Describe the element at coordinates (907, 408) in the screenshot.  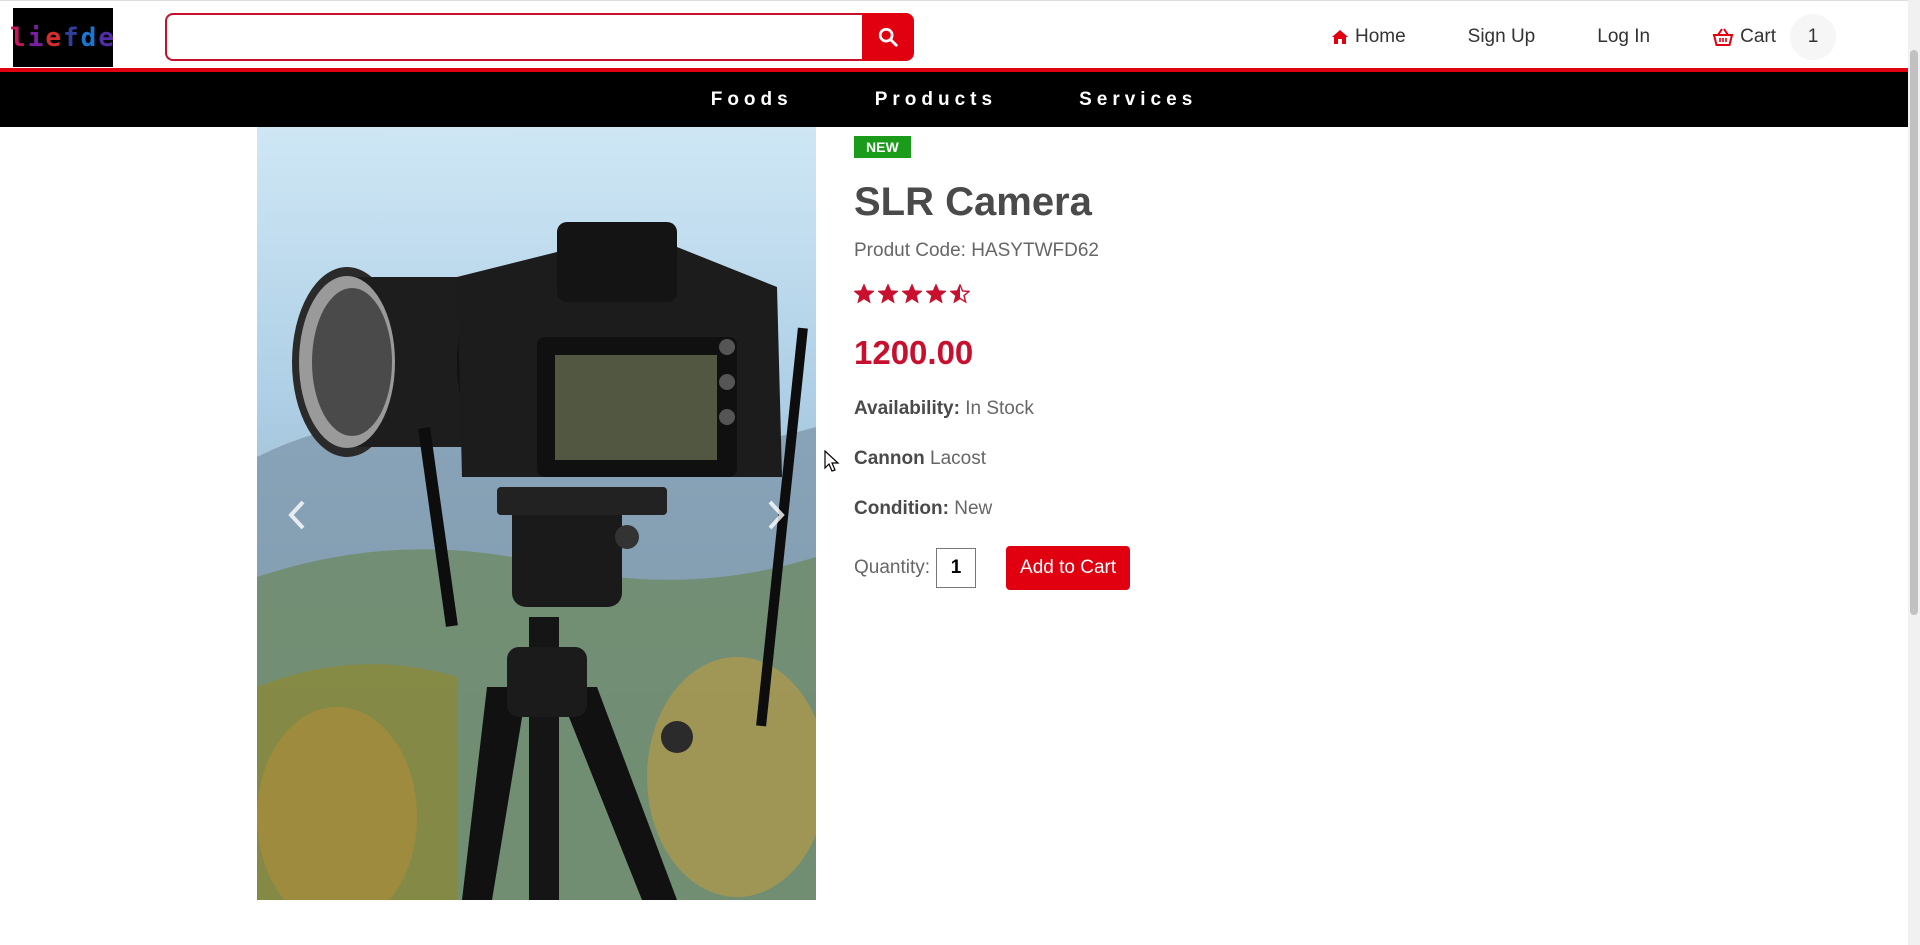
I see `availability-label: Availability:` at that location.